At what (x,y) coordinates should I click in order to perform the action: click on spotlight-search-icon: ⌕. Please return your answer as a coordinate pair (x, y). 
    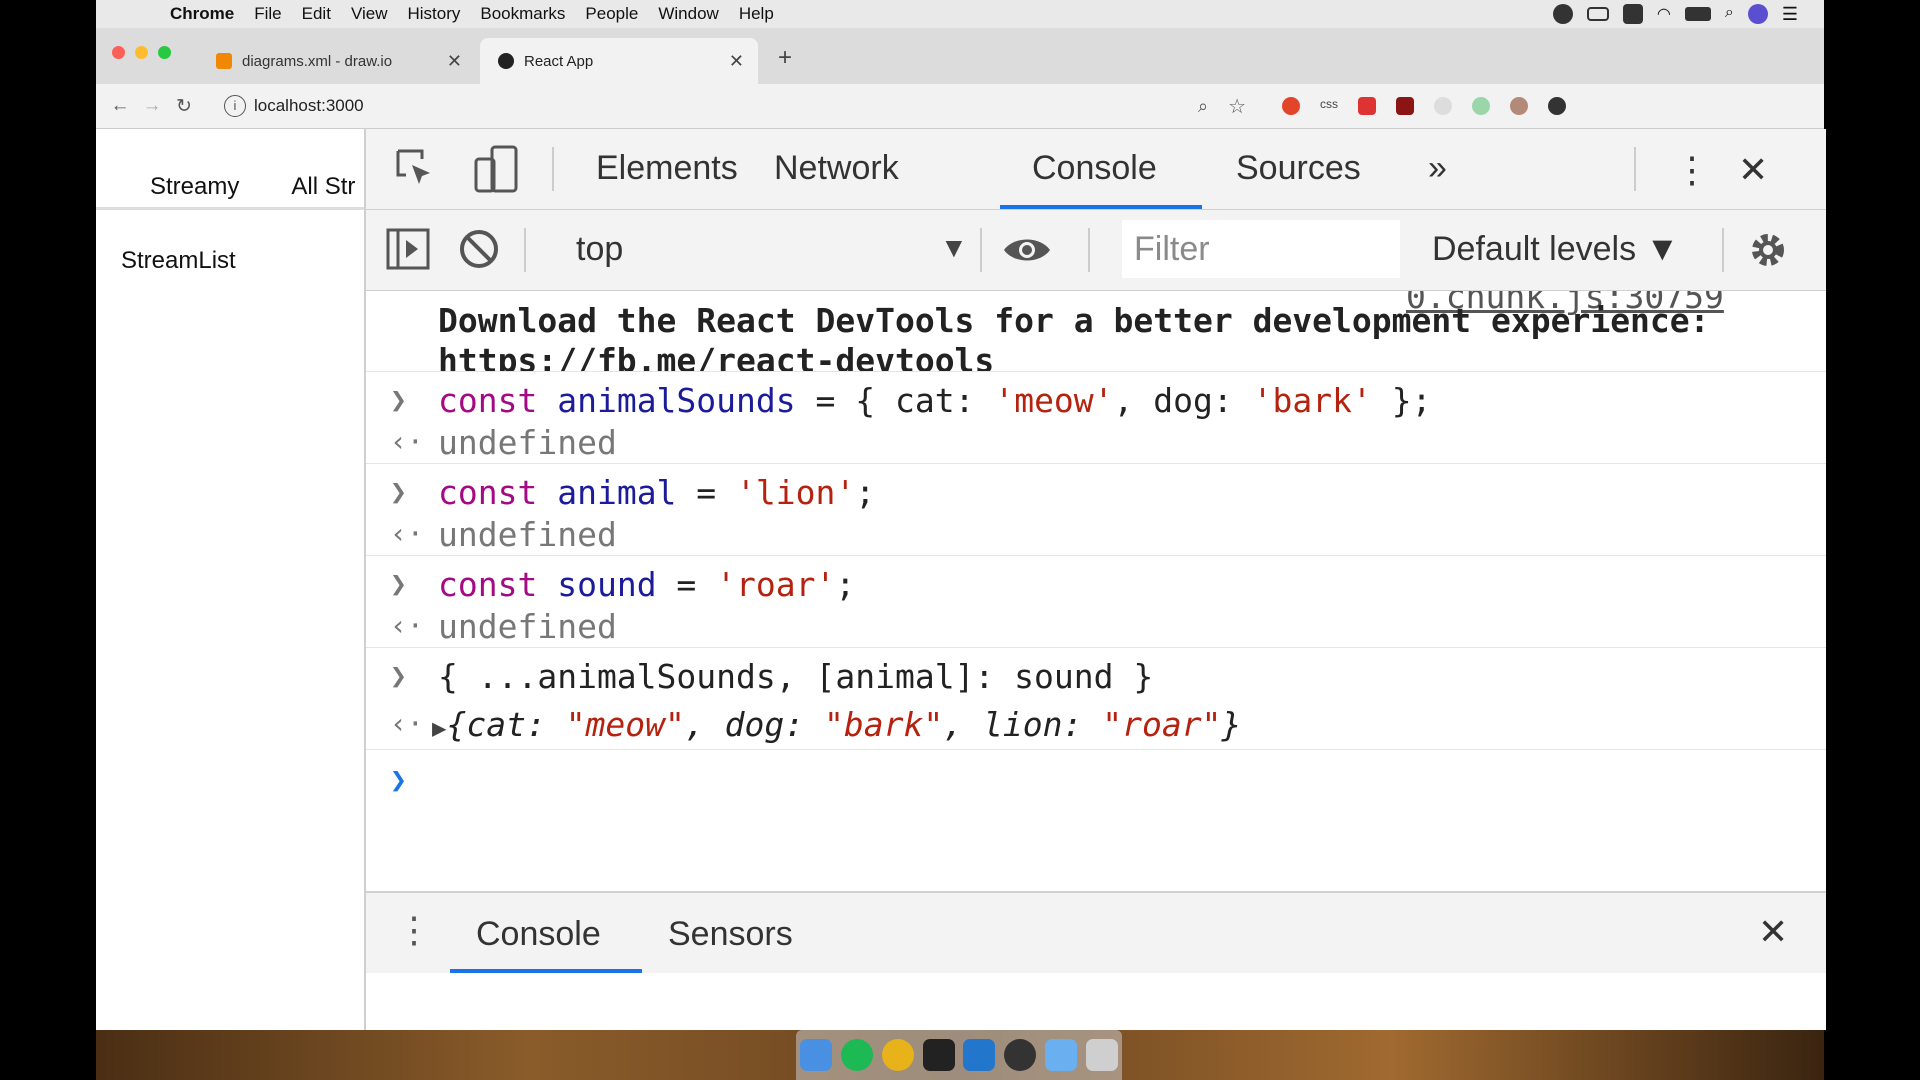
    Looking at the image, I should click on (1729, 14).